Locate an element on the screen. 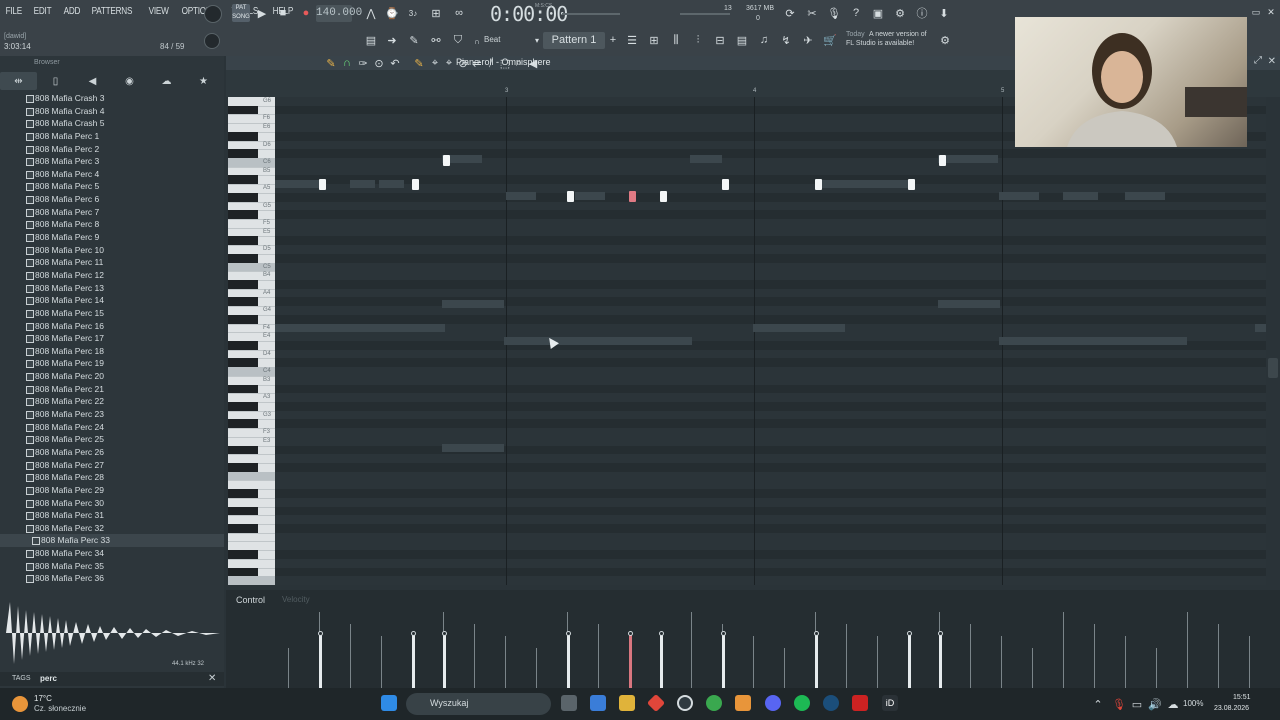 This screenshot has width=1280, height=720. collab-icon: ✈ is located at coordinates (808, 40).